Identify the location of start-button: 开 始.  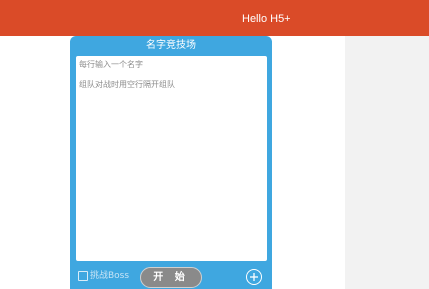
(171, 277).